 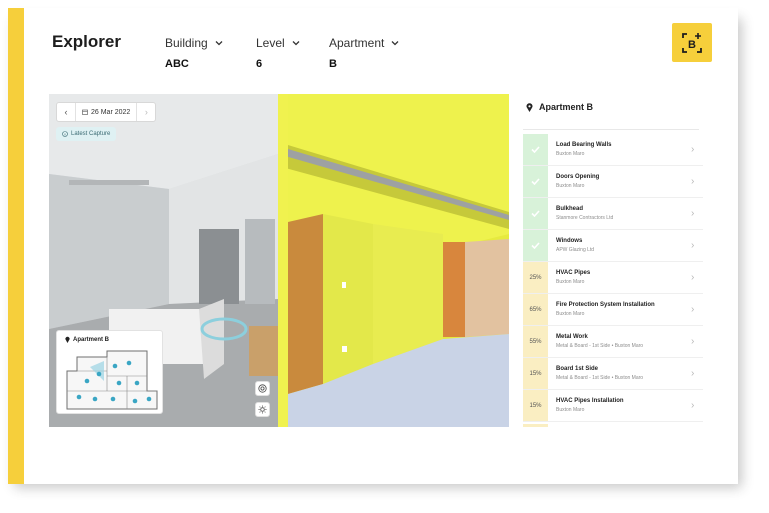 What do you see at coordinates (619, 245) in the screenshot?
I see `task-text: Windows APW Glazing Ltd` at bounding box center [619, 245].